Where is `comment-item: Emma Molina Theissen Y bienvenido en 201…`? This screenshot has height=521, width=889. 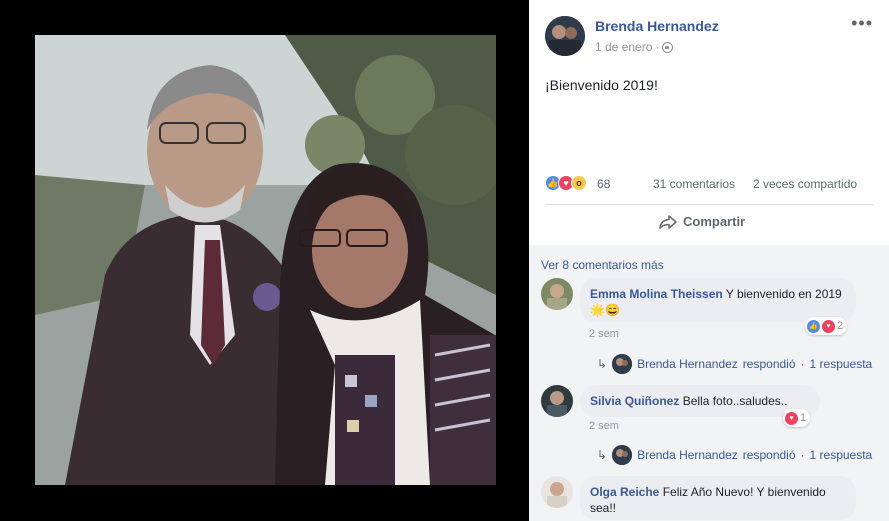
comment-item: Emma Molina Theissen Y bienvenido en 201… is located at coordinates (715, 333).